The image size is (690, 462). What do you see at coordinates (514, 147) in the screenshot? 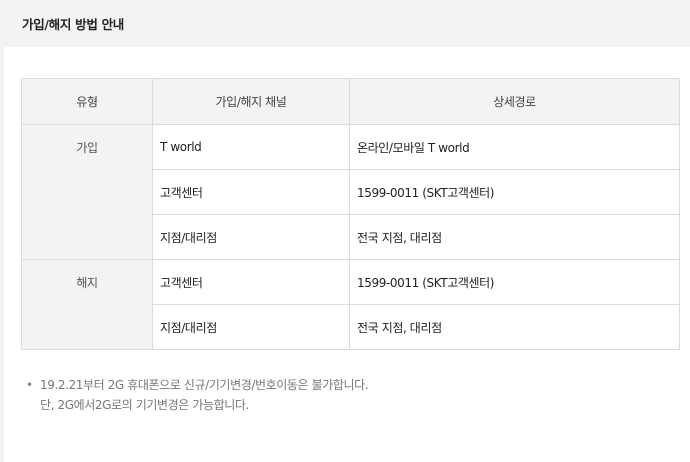
I see `detail-cell: 온라인/모바일 T world` at bounding box center [514, 147].